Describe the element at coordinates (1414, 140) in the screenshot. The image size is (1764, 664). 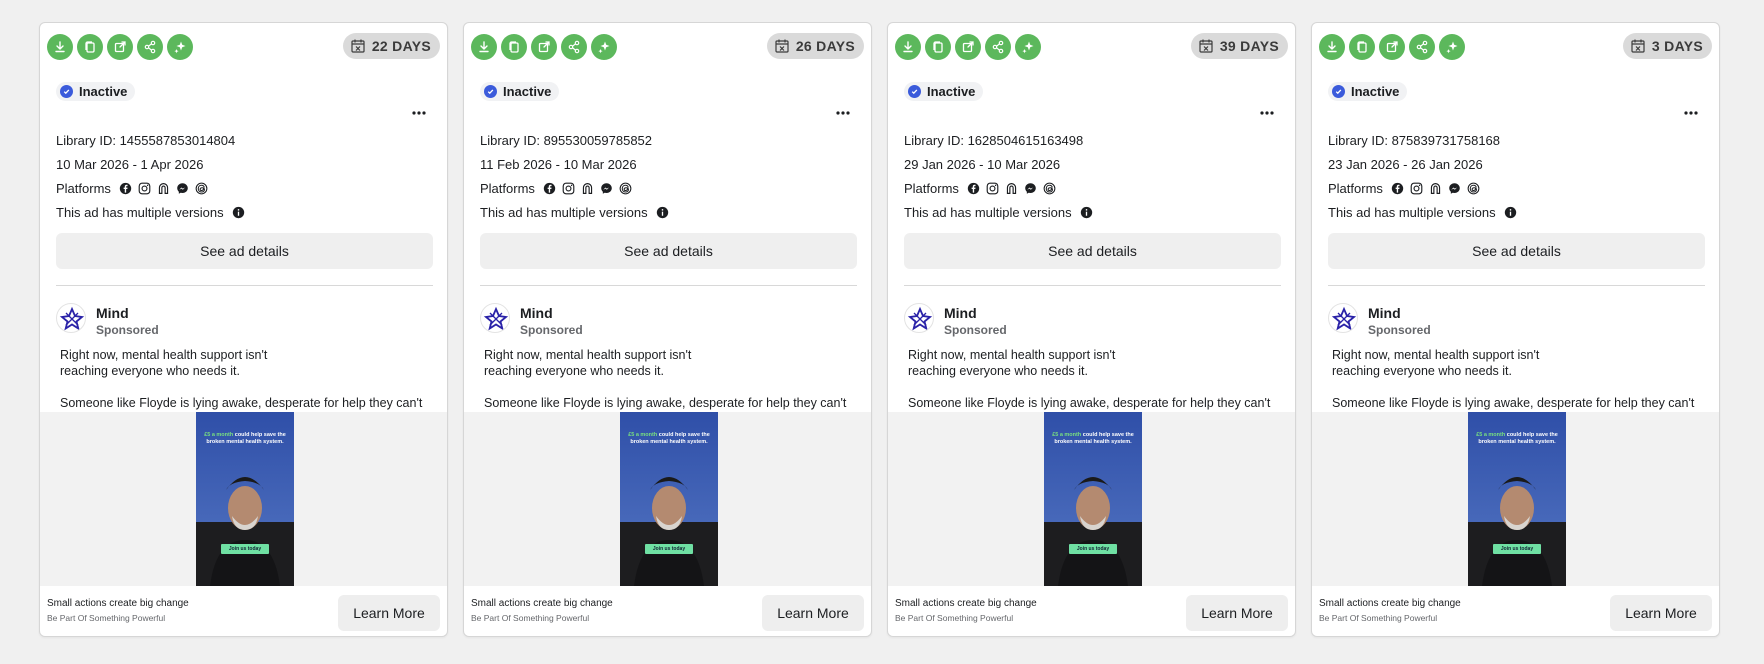
I see `library-id: Library ID: 875839731758168` at that location.